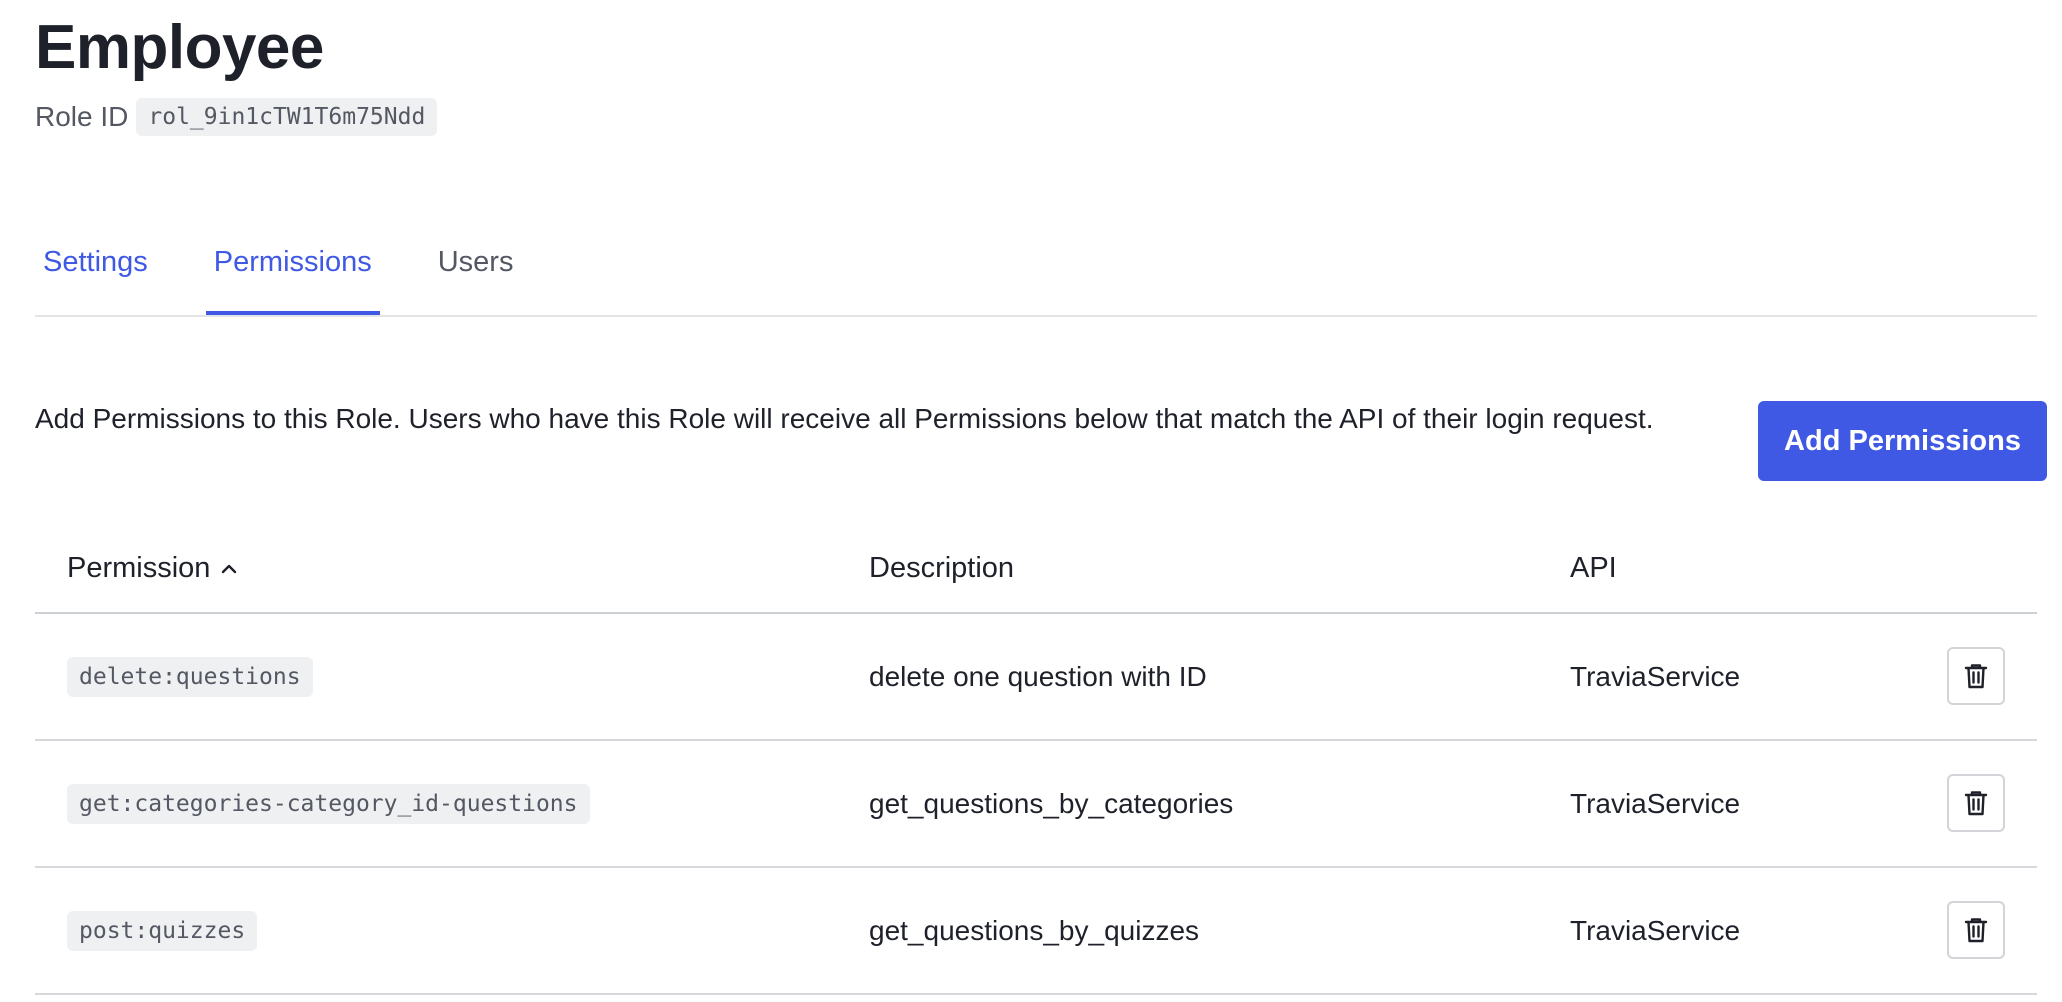  Describe the element at coordinates (229, 569) in the screenshot. I see `chevron-up-icon` at that location.